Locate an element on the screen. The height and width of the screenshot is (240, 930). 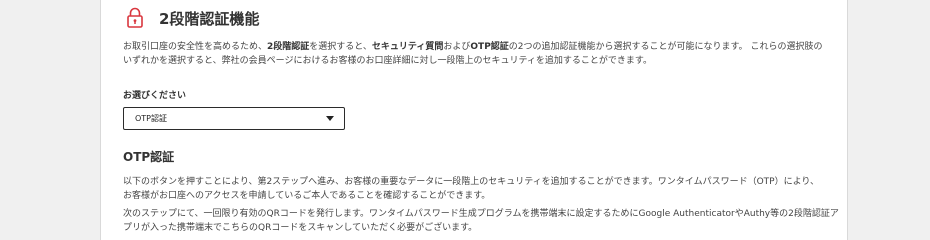
bold-security-question: セキュリティ質問 is located at coordinates (407, 47).